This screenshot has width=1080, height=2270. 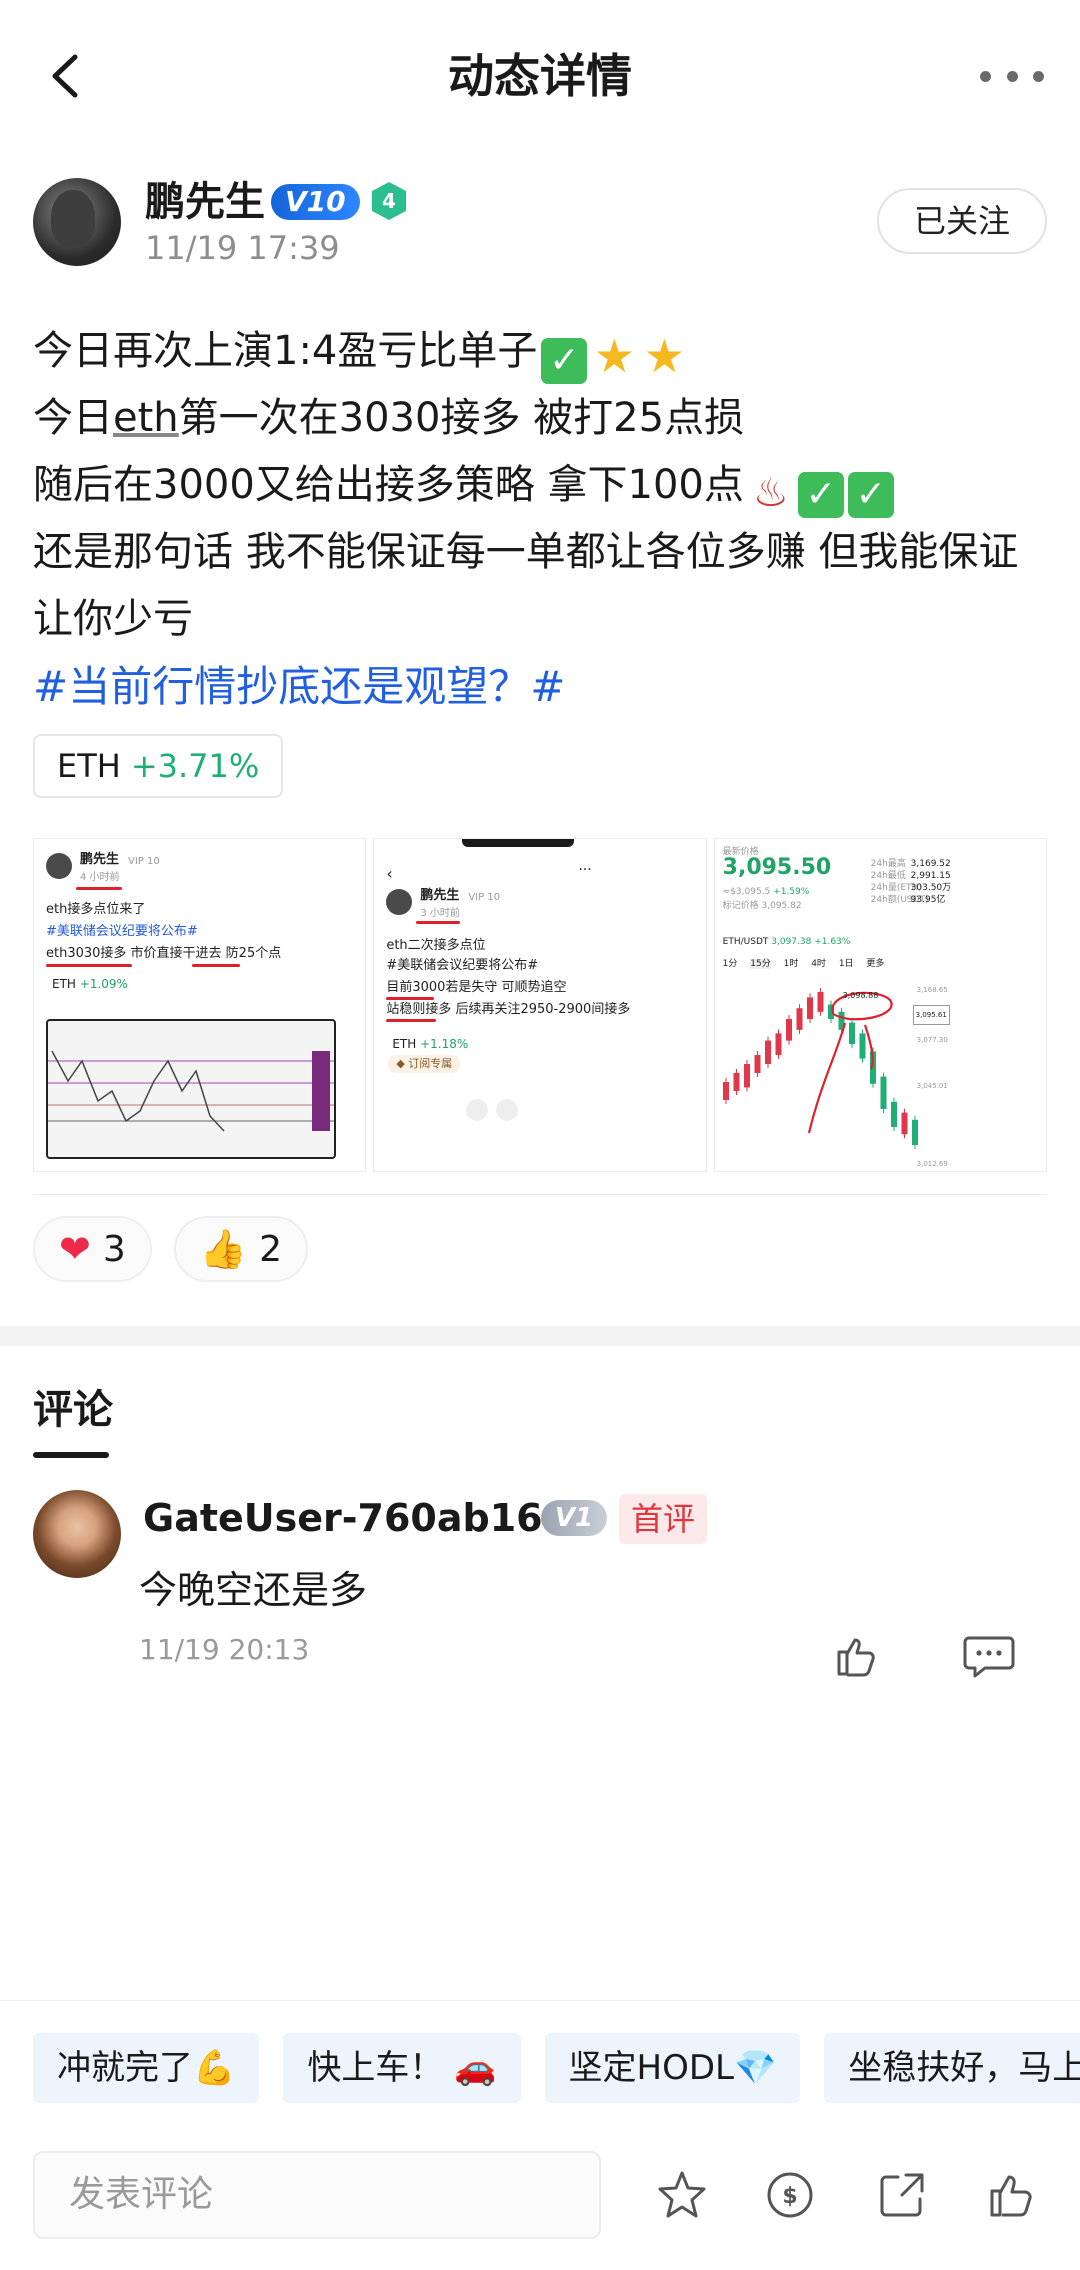 What do you see at coordinates (436, 945) in the screenshot?
I see `image-text: eth二次接多点位` at bounding box center [436, 945].